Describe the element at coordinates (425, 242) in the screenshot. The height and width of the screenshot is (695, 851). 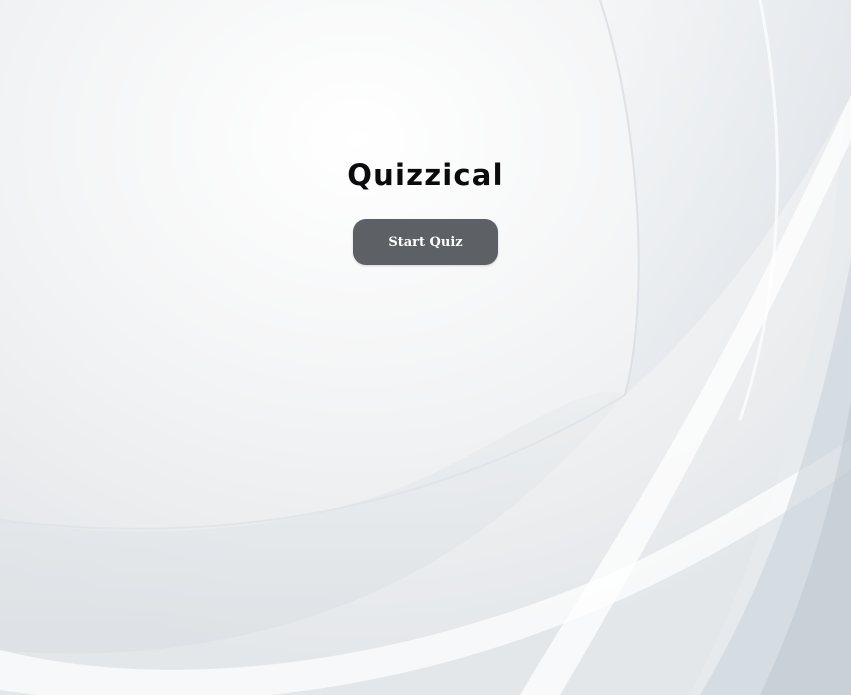
I see `start-quiz-button: Start Quiz` at that location.